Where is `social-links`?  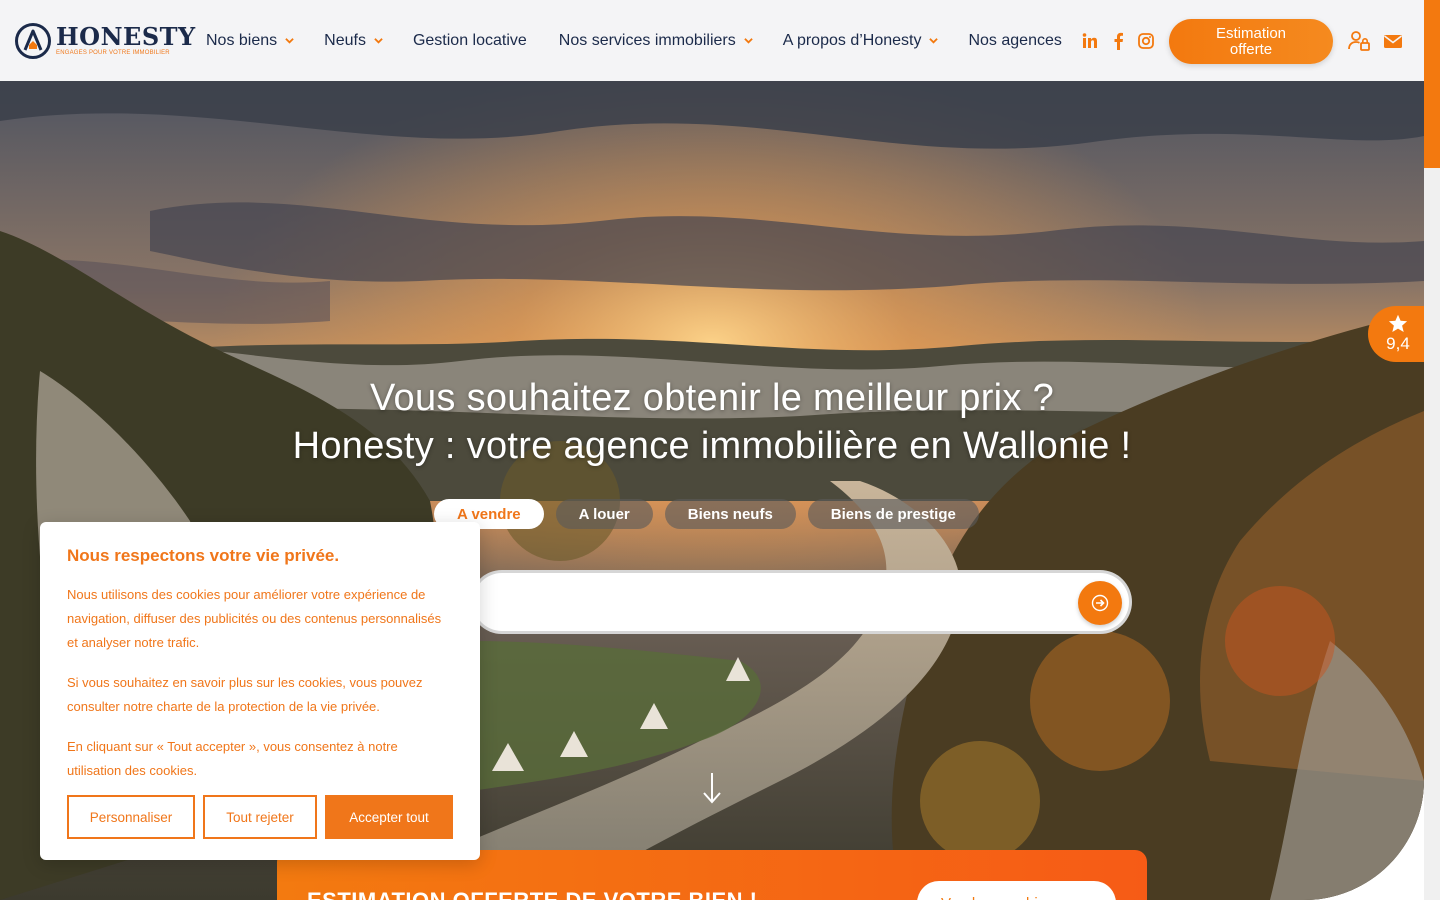 social-links is located at coordinates (1122, 41).